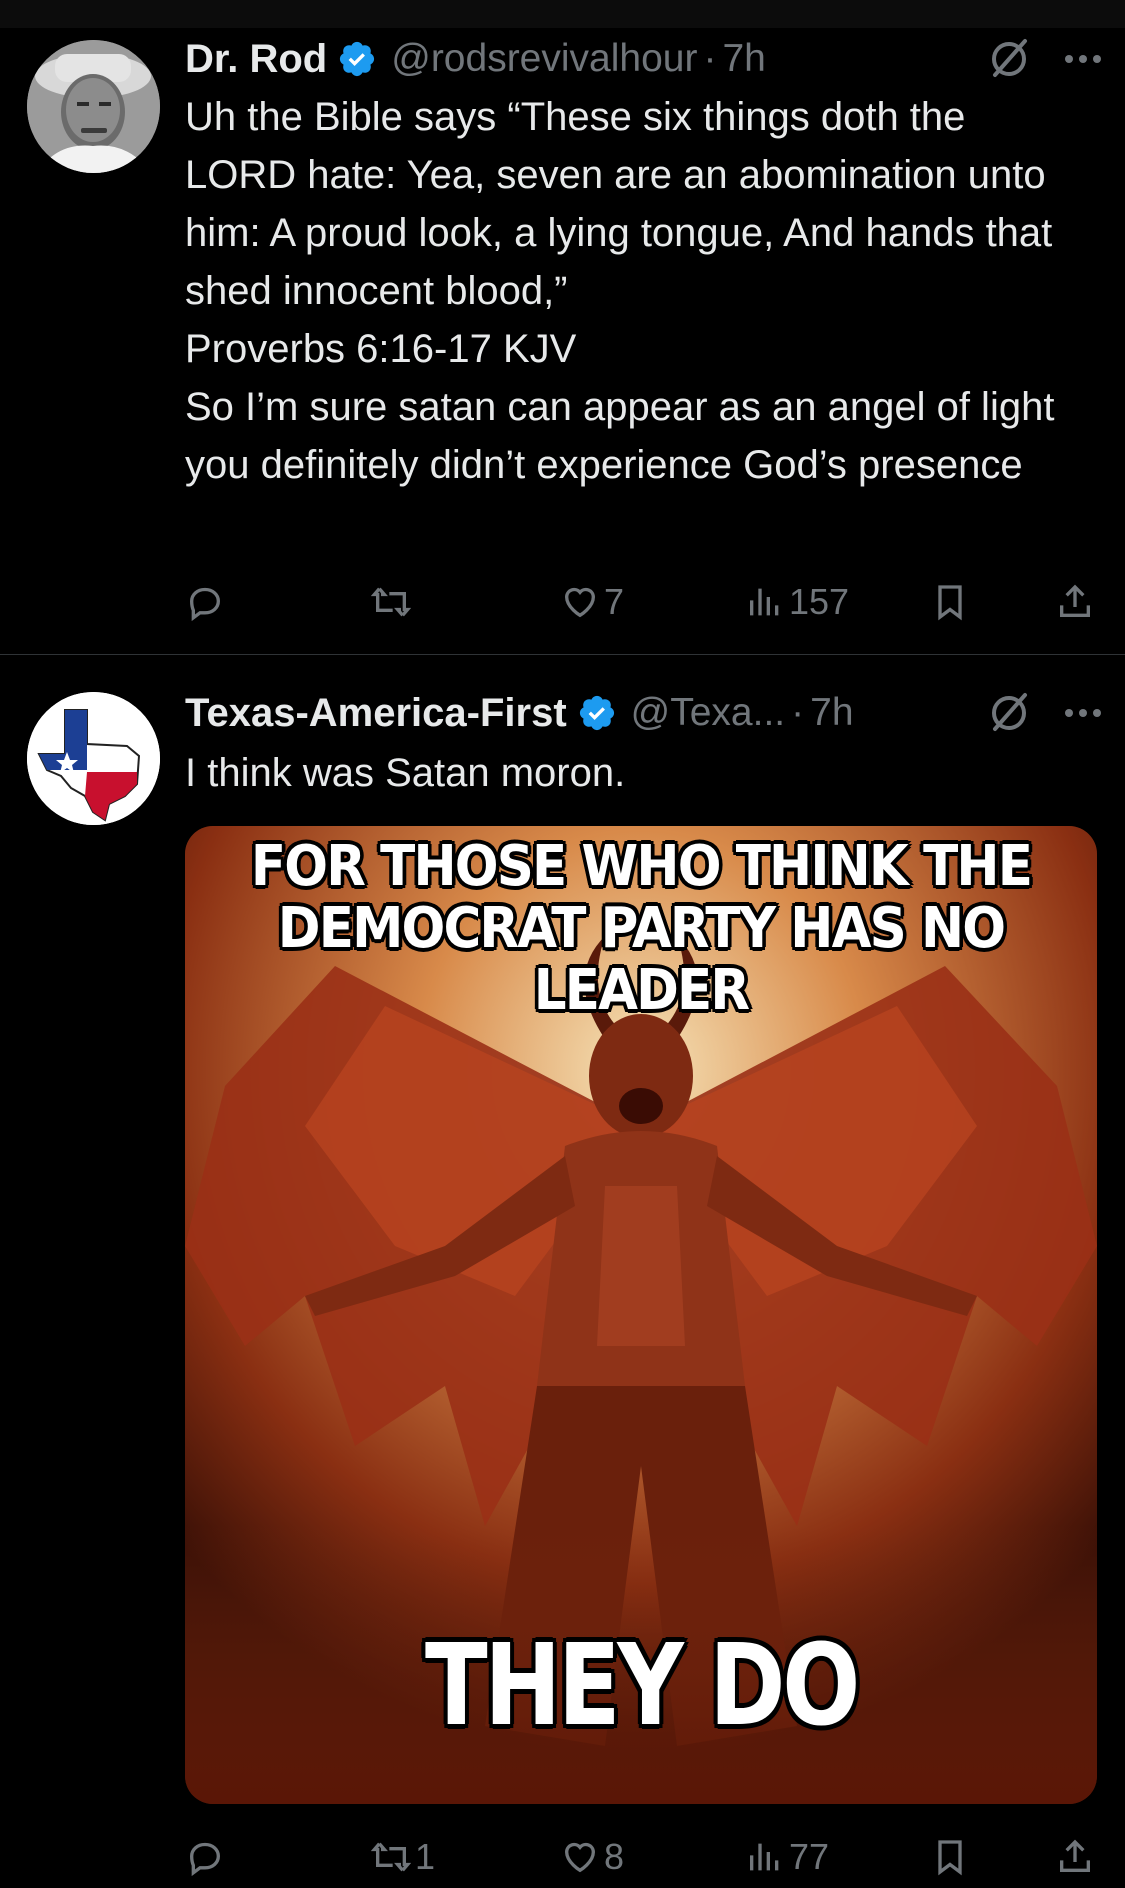 This screenshot has width=1125, height=1888. Describe the element at coordinates (641, 959) in the screenshot. I see `meme-top-line-2: DEMOCRAT PARTY HAS NO LEADER` at that location.